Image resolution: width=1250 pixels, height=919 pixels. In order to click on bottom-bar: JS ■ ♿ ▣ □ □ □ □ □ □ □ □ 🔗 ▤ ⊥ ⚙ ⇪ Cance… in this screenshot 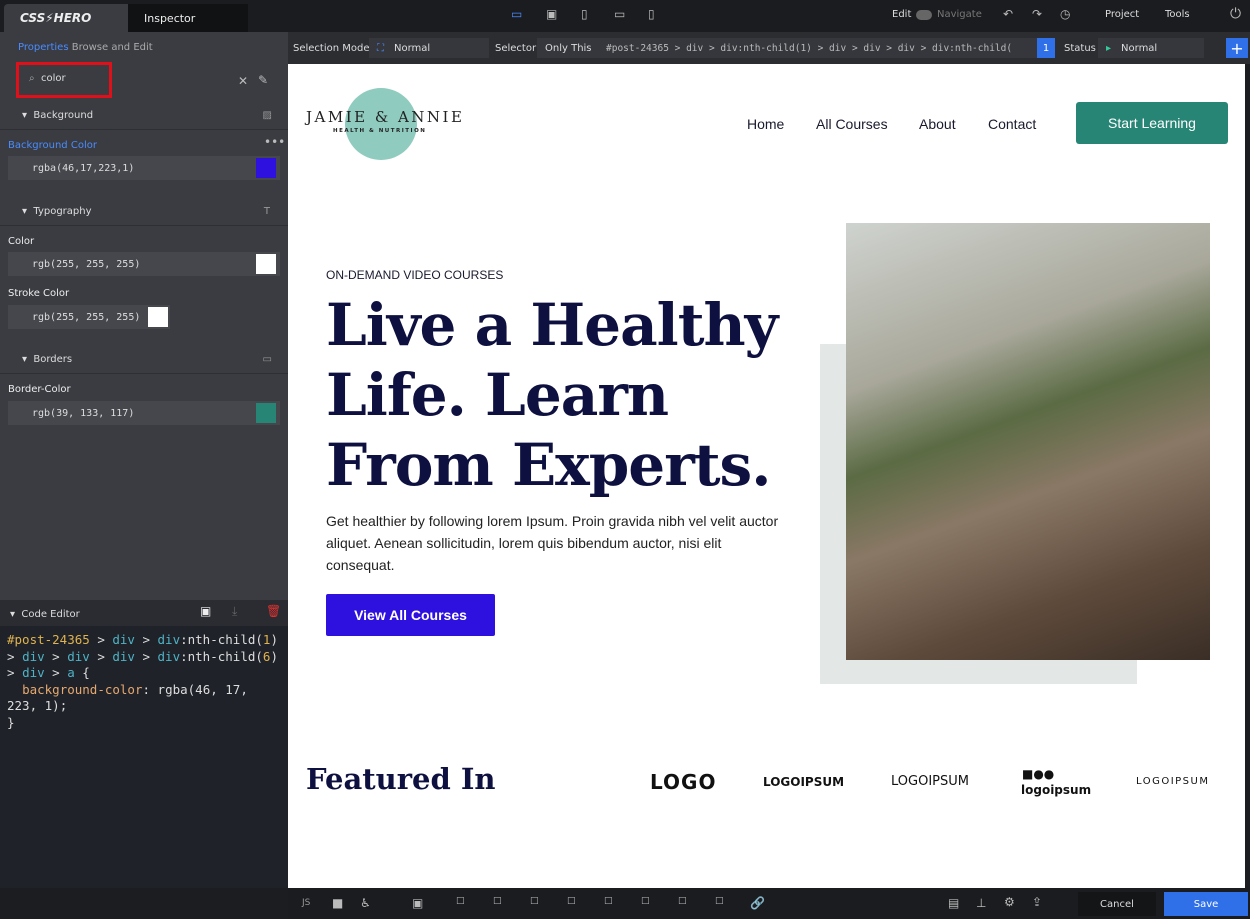, I will do `click(769, 903)`.